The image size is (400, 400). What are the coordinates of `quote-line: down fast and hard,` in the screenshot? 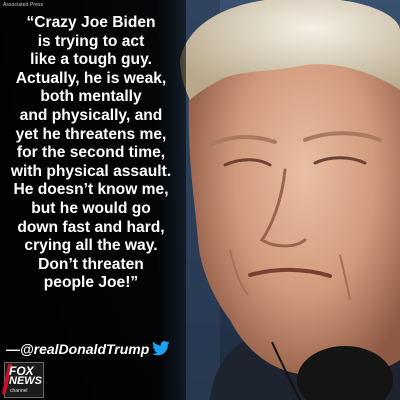 It's located at (91, 227).